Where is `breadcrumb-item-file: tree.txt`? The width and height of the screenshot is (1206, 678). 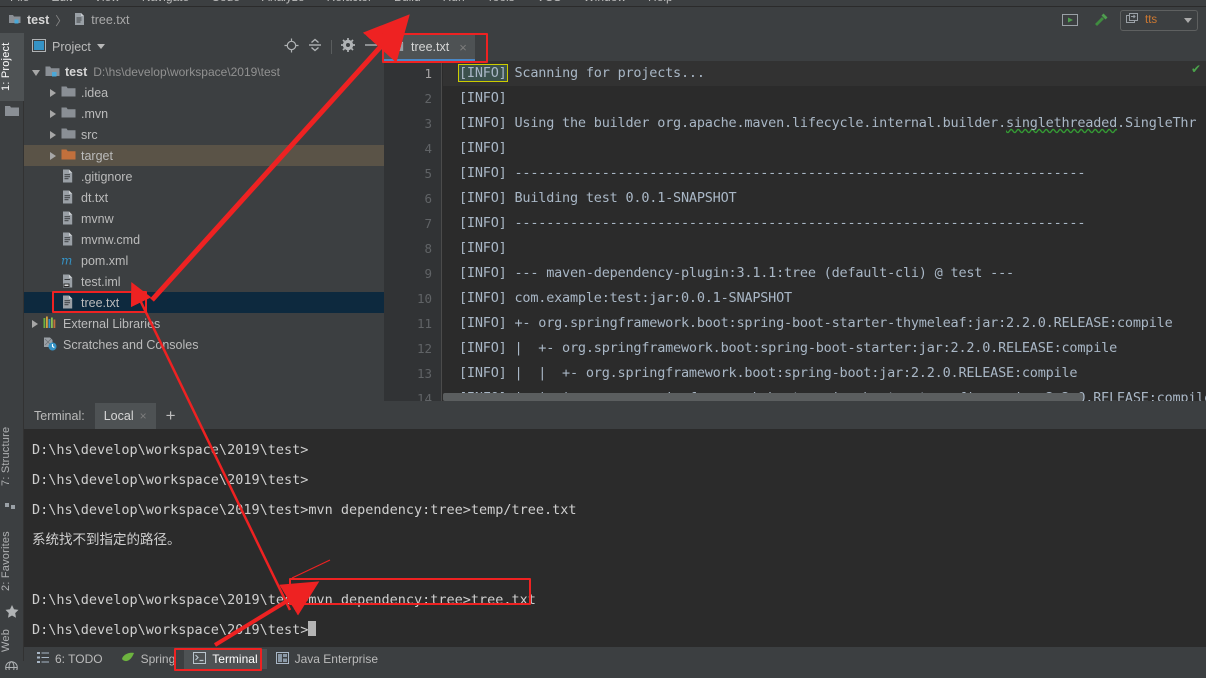 breadcrumb-item-file: tree.txt is located at coordinates (101, 20).